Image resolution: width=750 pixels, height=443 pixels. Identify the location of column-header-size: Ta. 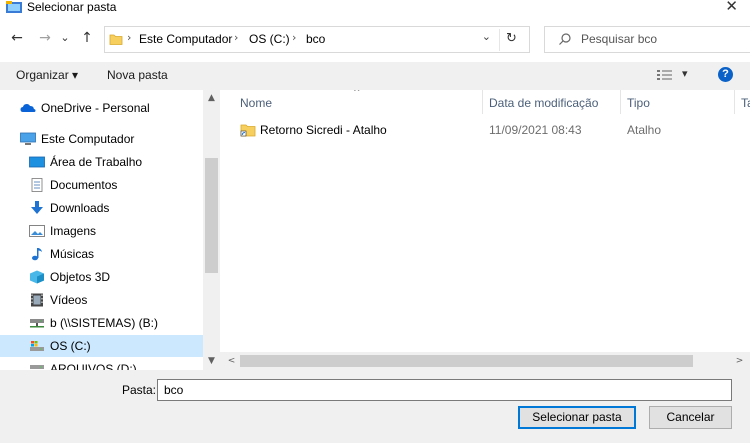
(745, 103).